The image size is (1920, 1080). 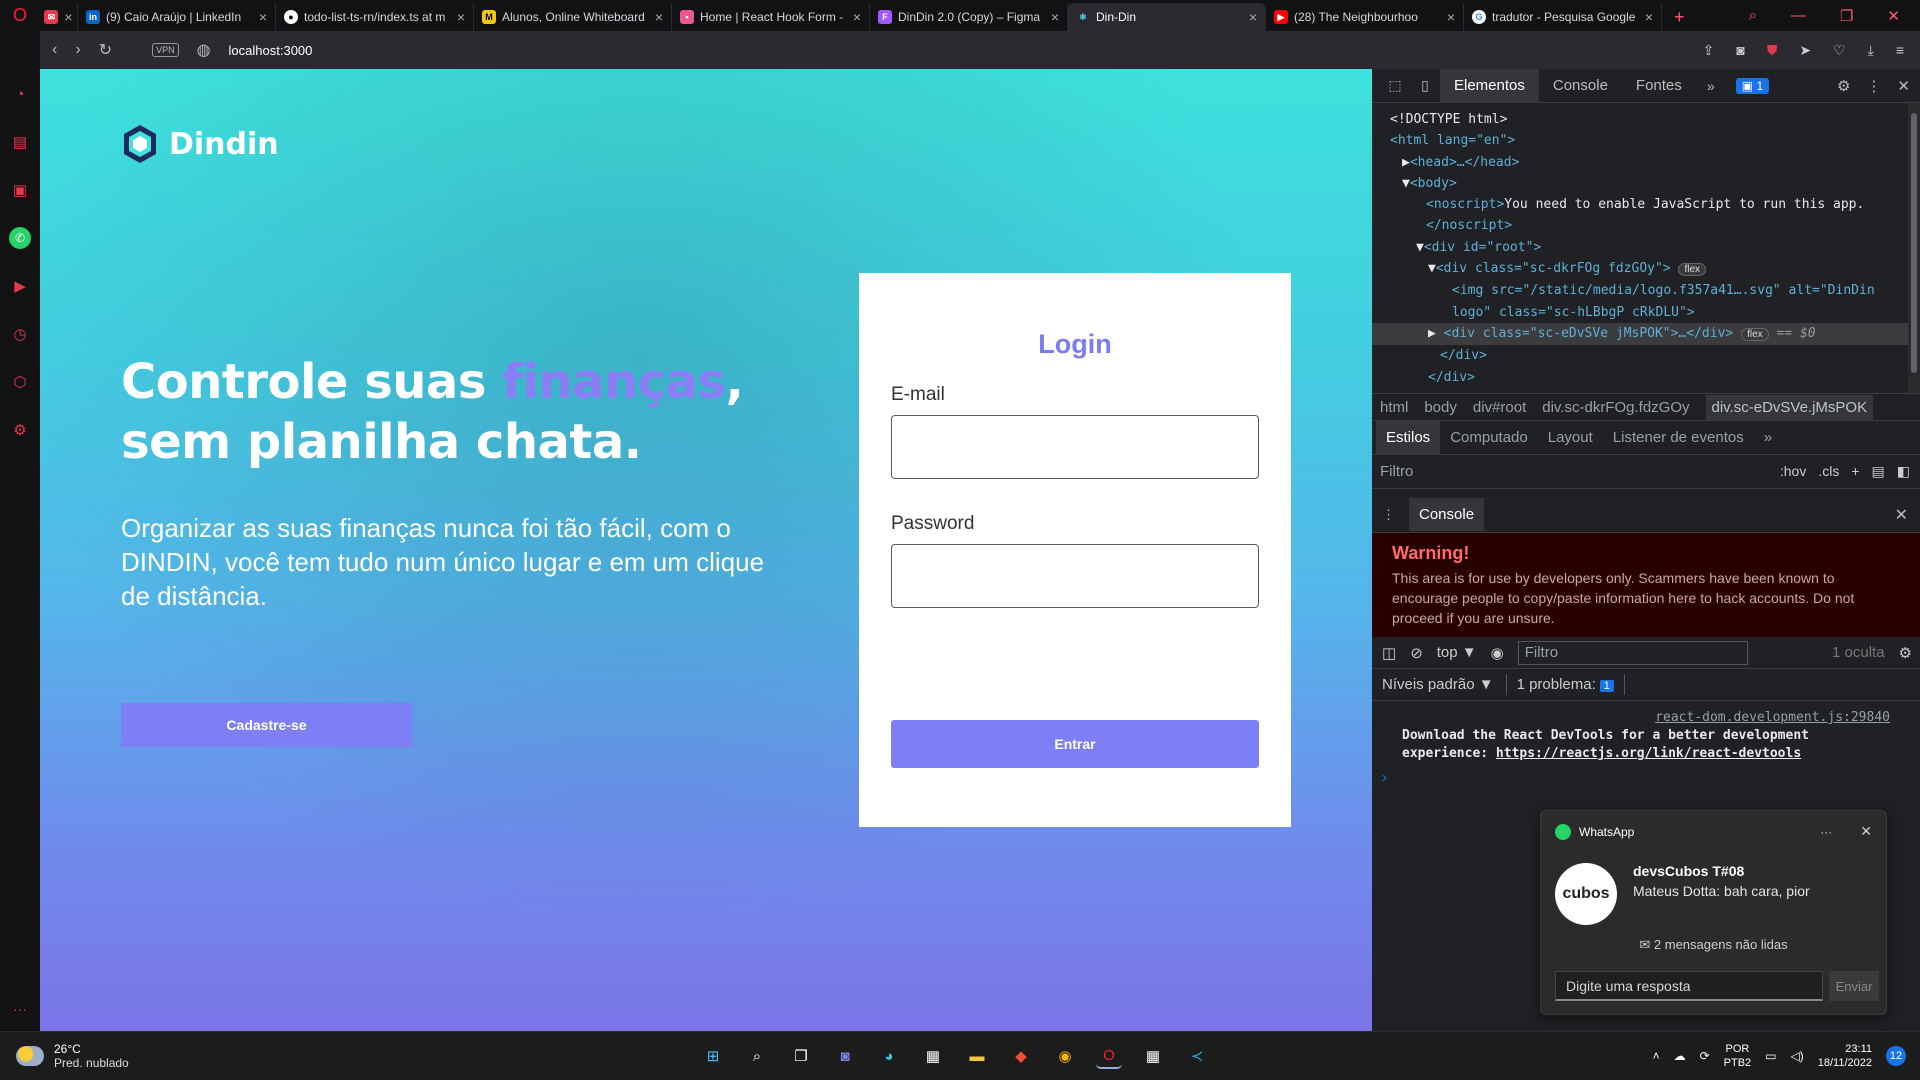 What do you see at coordinates (1903, 471) in the screenshot?
I see `sidebar-toggle-icon: ◧` at bounding box center [1903, 471].